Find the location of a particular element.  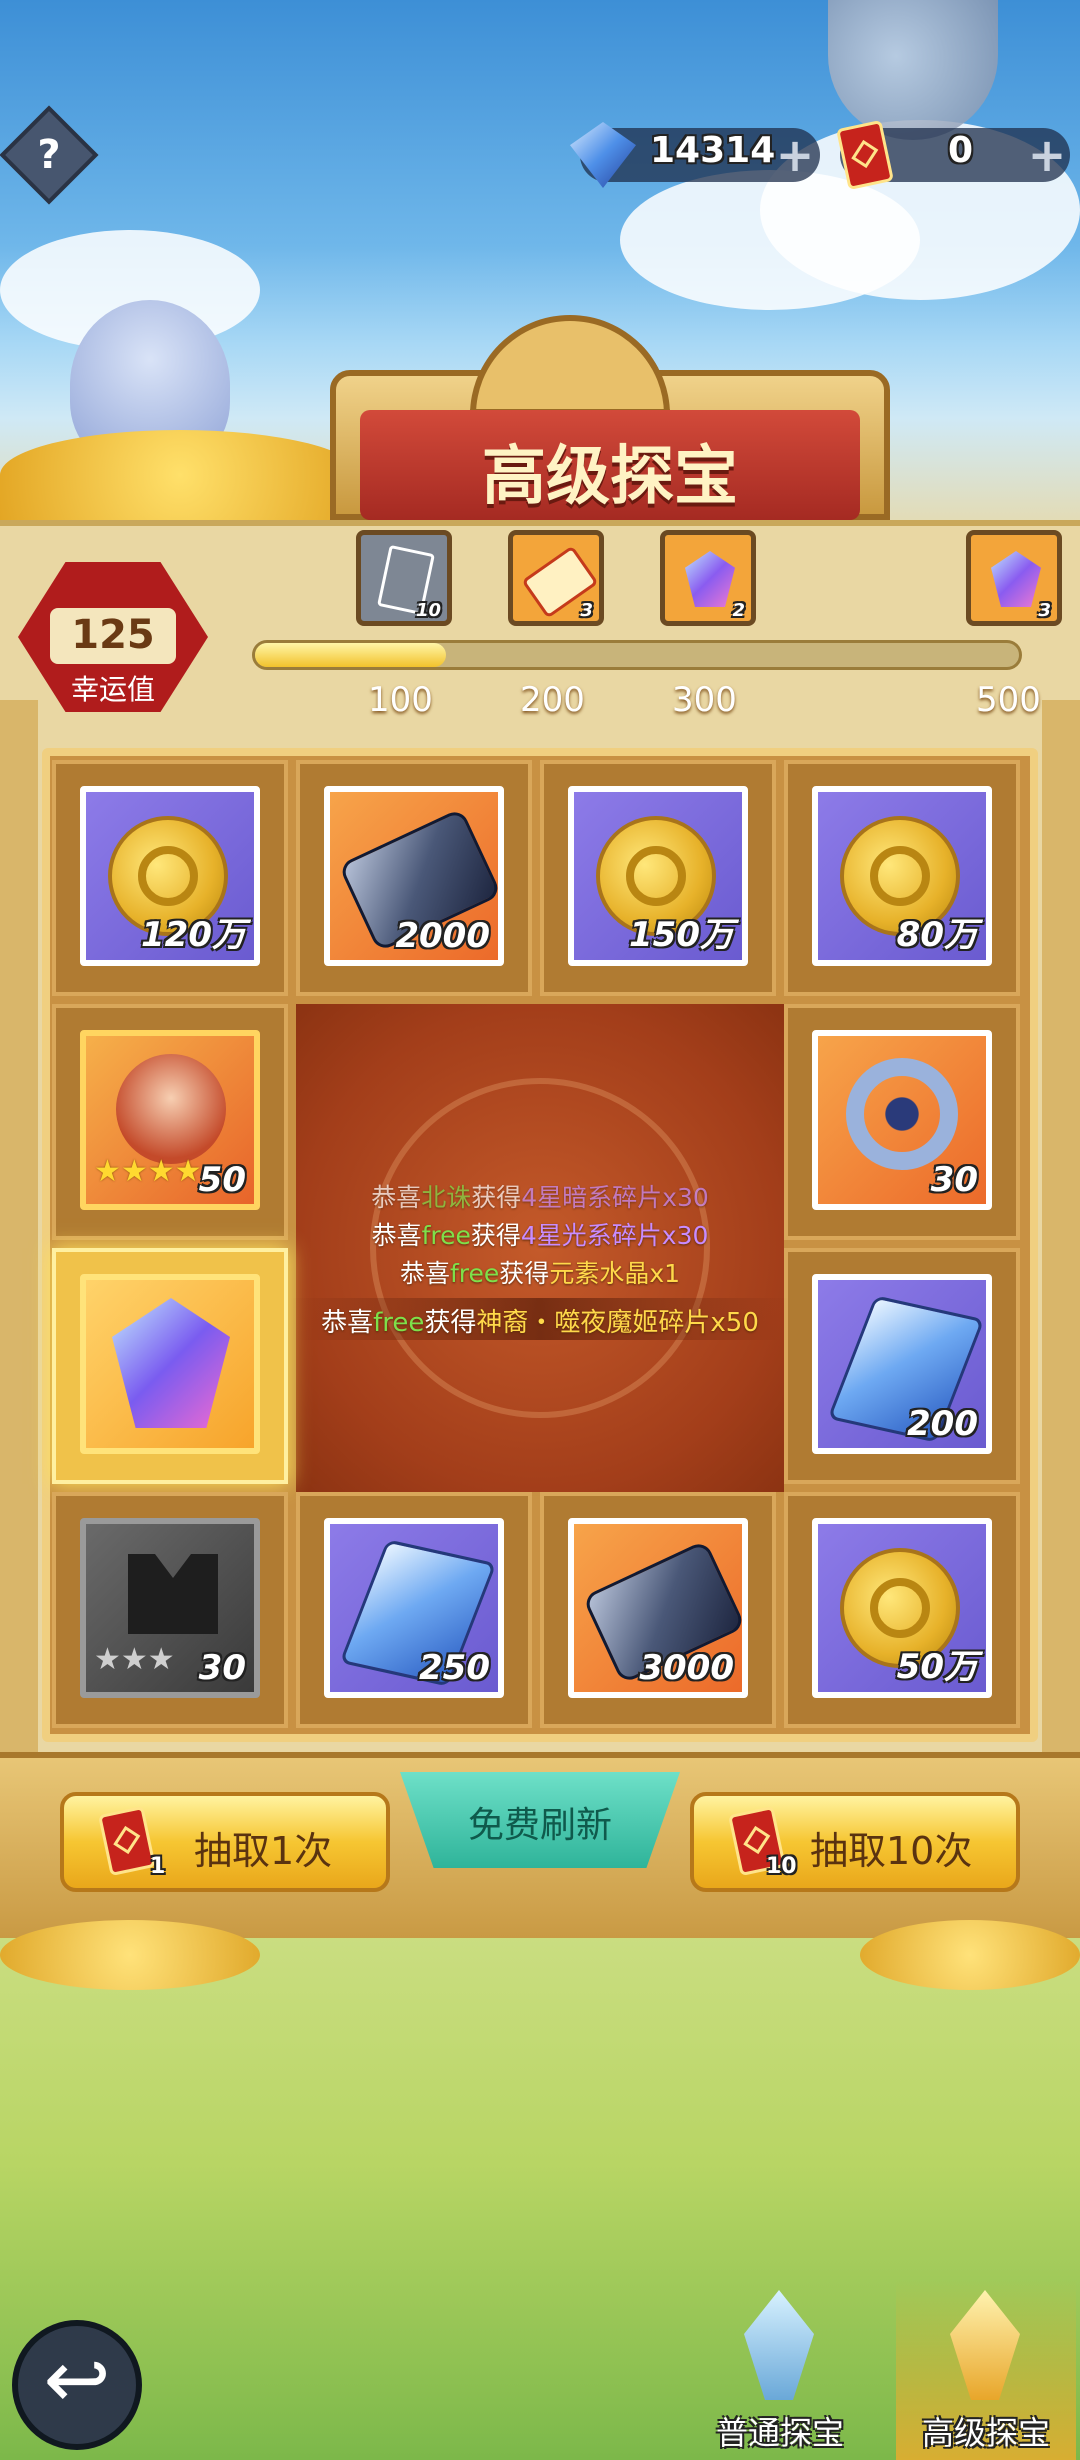

feed-line: 恭喜free获得元素水晶x1 is located at coordinates (540, 1272).